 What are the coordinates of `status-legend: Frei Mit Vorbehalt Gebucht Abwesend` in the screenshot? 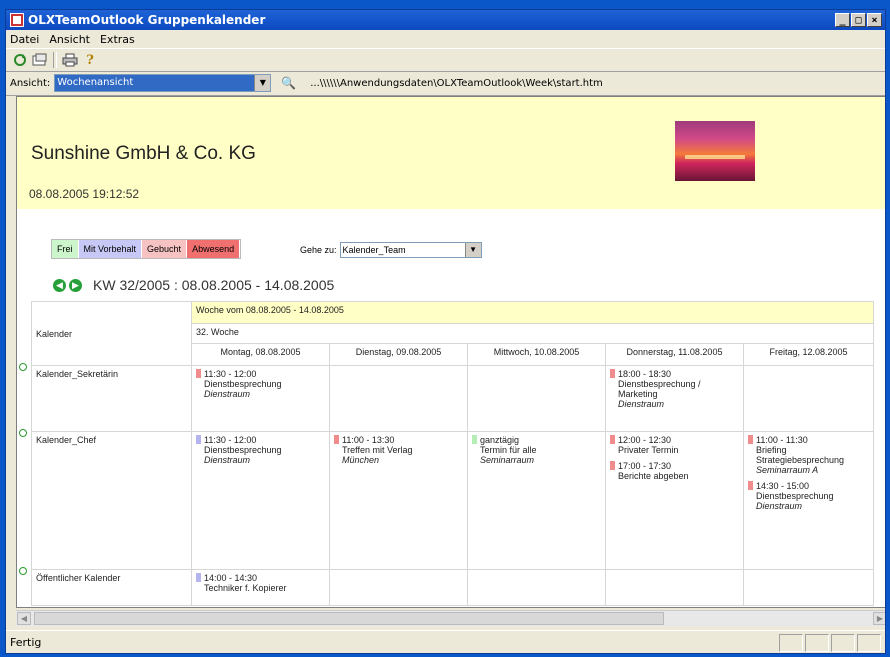 It's located at (146, 249).